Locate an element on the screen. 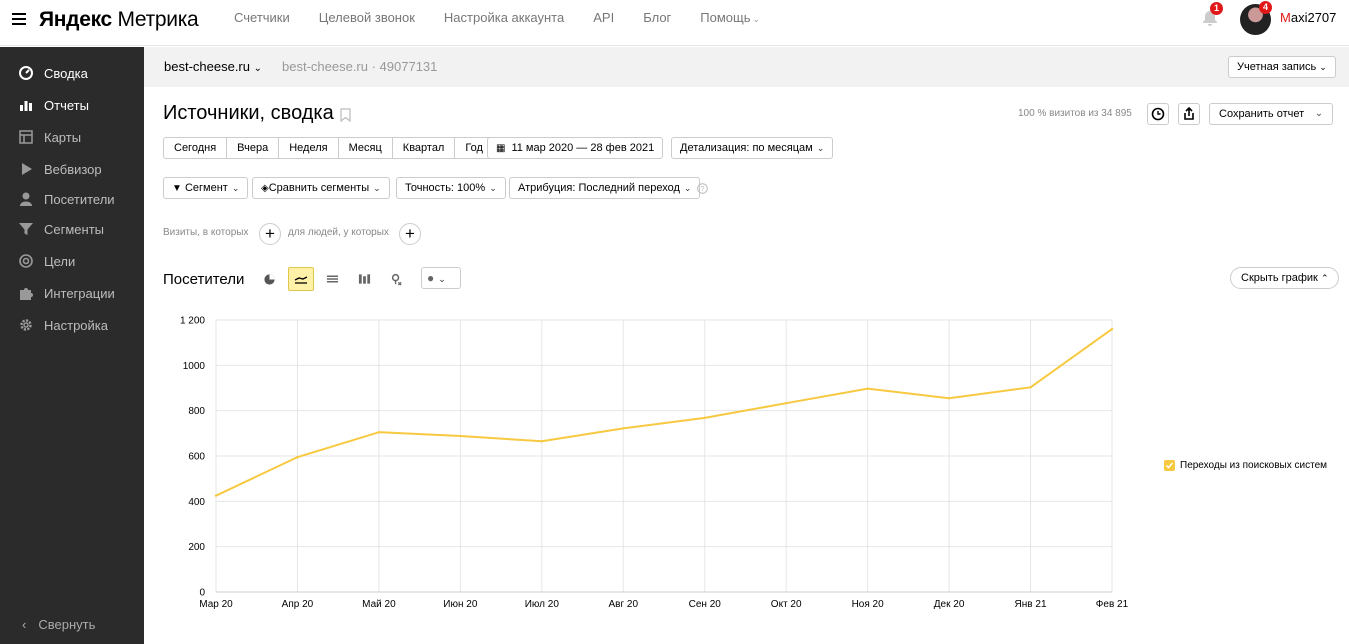  hide-chart-button: Скрыть график ⌃ is located at coordinates (1285, 278).